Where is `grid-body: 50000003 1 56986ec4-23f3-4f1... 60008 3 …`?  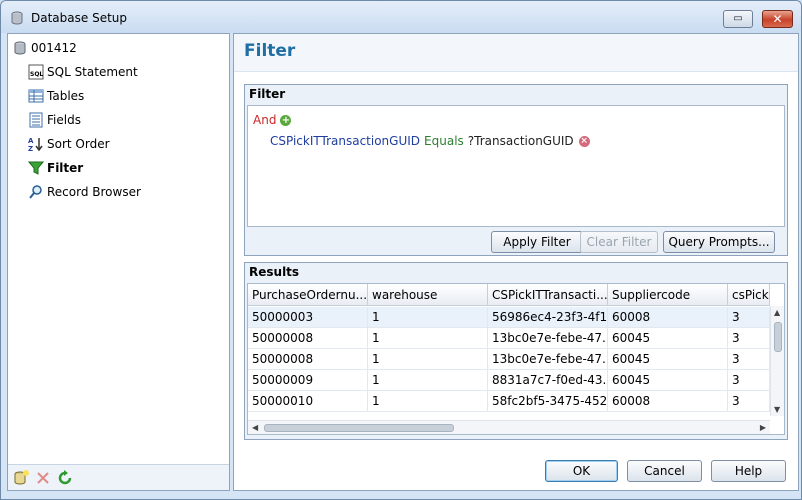 grid-body: 50000003 1 56986ec4-23f3-4f1... 60008 3 … is located at coordinates (509, 359).